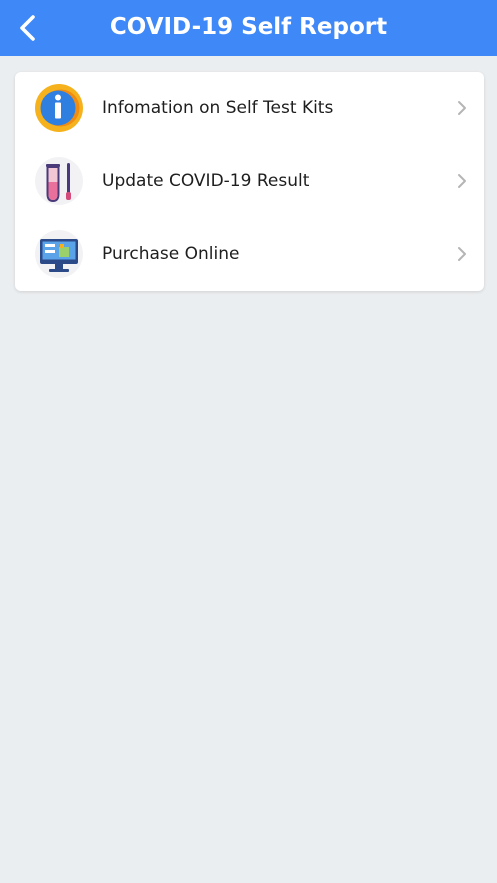 Image resolution: width=497 pixels, height=883 pixels. What do you see at coordinates (218, 108) in the screenshot?
I see `menu-item-label: Infomation on Self Test Kits` at bounding box center [218, 108].